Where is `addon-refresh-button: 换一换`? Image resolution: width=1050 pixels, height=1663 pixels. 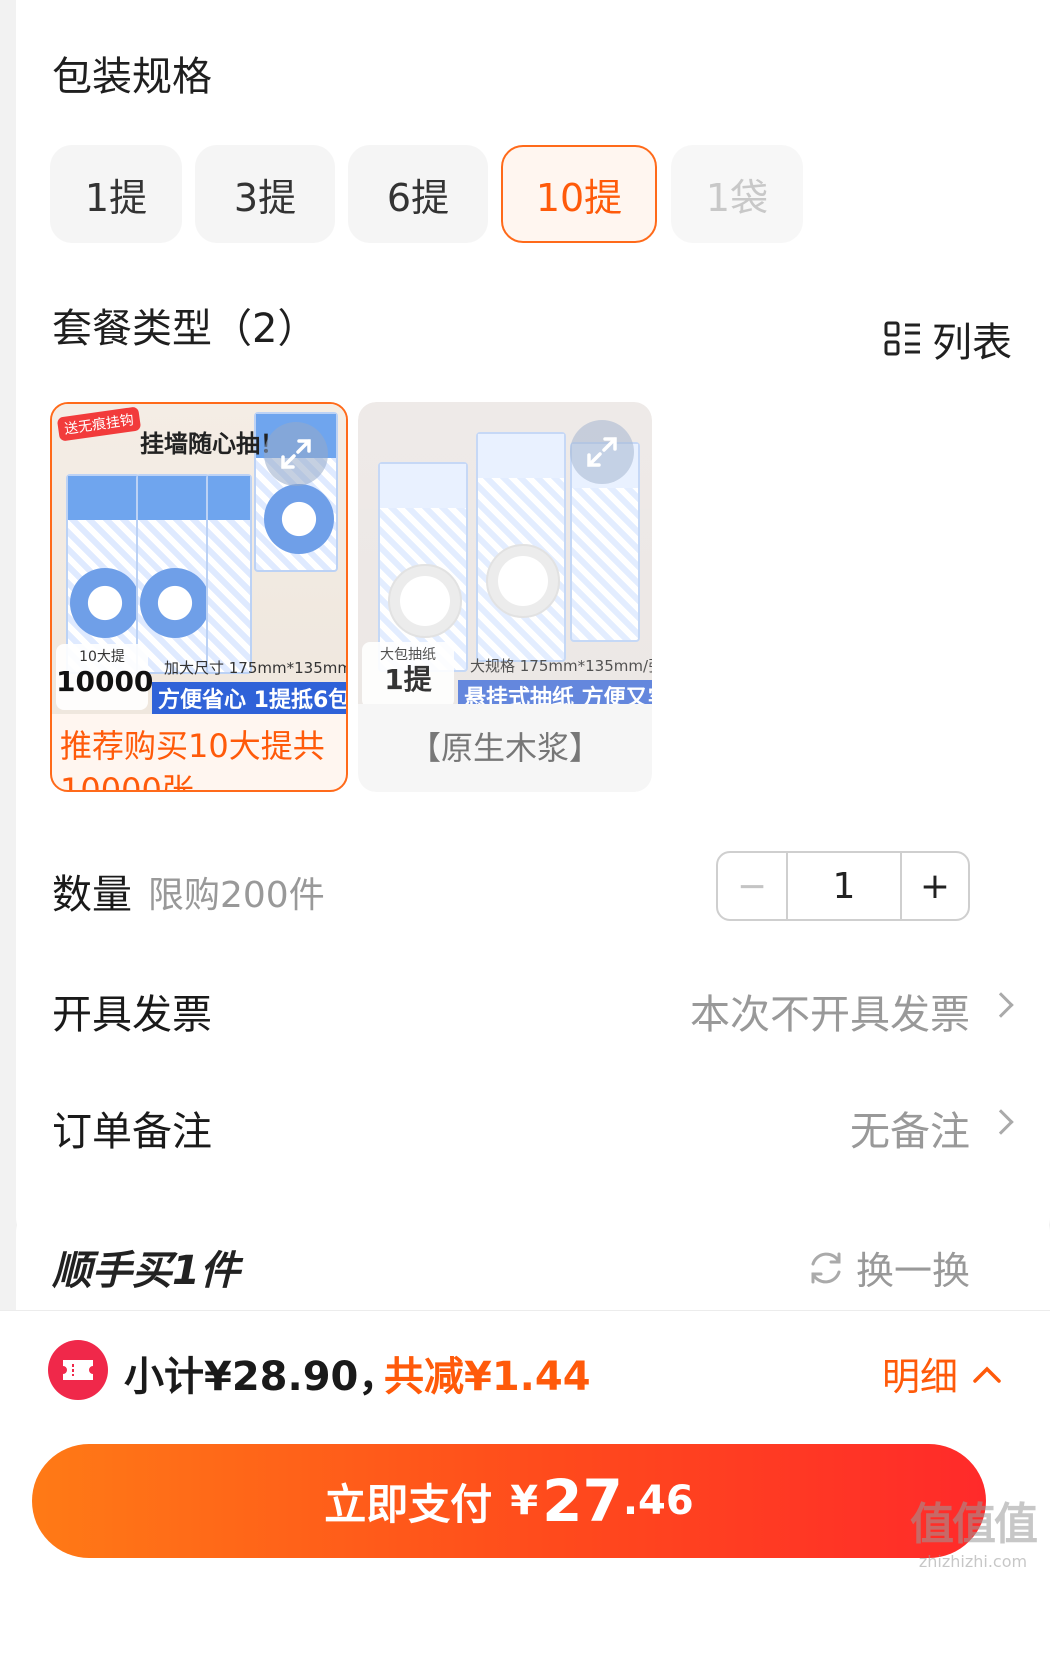 addon-refresh-button: 换一换 is located at coordinates (888, 1267).